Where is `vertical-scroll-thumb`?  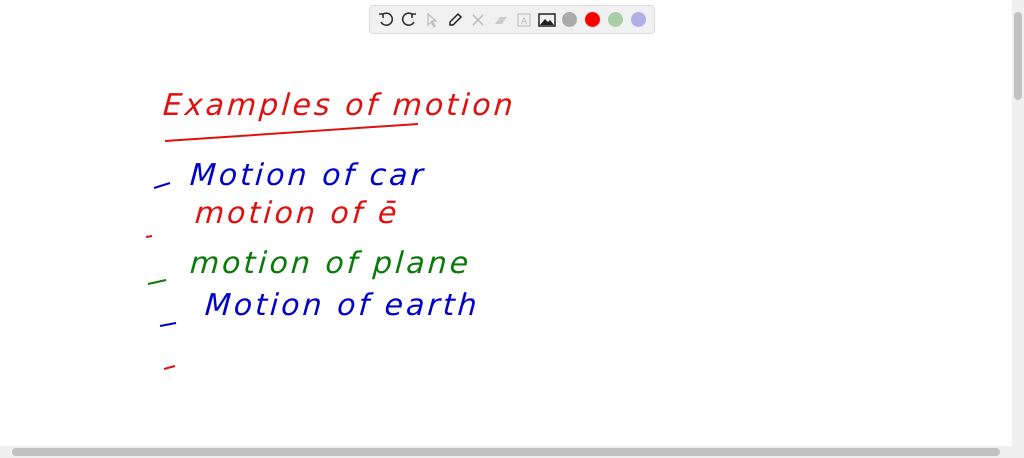 vertical-scroll-thumb is located at coordinates (1018, 56).